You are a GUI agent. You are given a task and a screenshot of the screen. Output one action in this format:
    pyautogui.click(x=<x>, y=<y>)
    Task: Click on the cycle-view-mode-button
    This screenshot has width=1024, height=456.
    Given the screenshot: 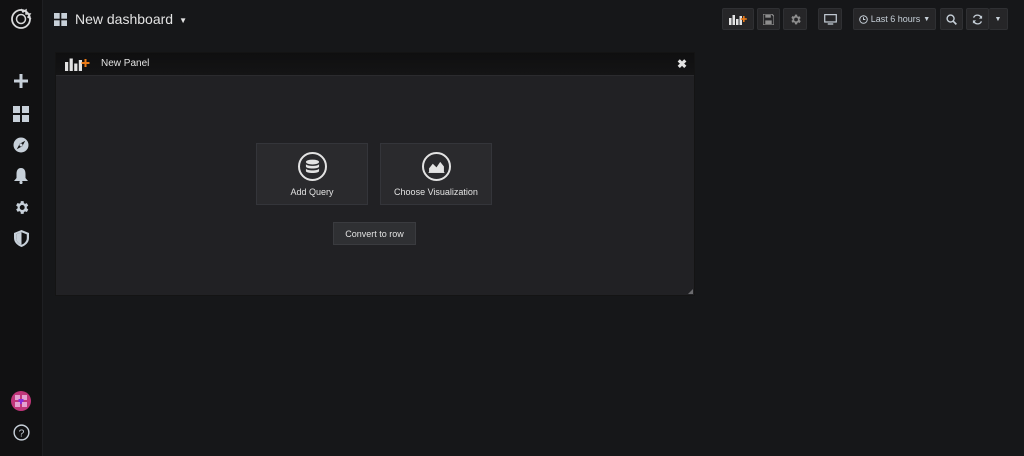 What is the action you would take?
    pyautogui.click(x=830, y=19)
    